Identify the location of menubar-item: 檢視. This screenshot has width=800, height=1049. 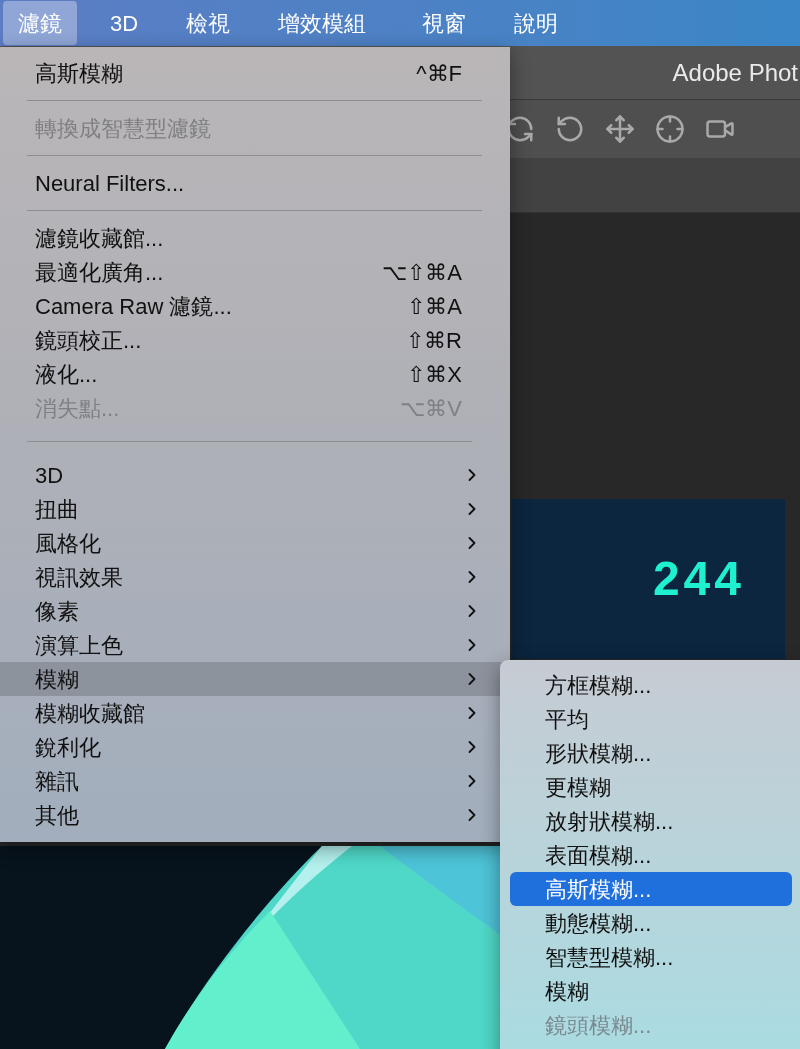
(208, 23).